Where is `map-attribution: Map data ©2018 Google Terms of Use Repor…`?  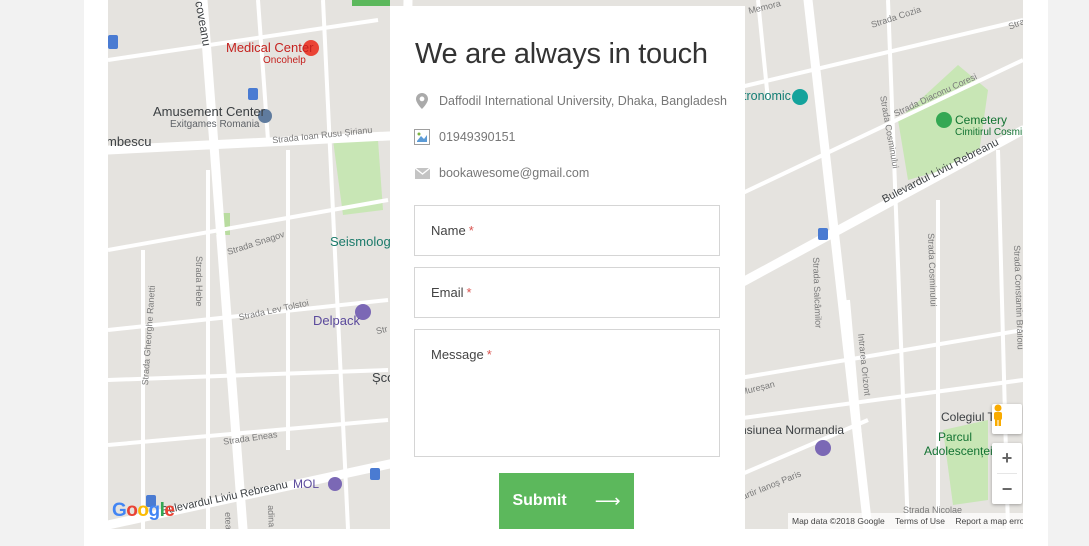 map-attribution: Map data ©2018 Google Terms of Use Repor… is located at coordinates (905, 521).